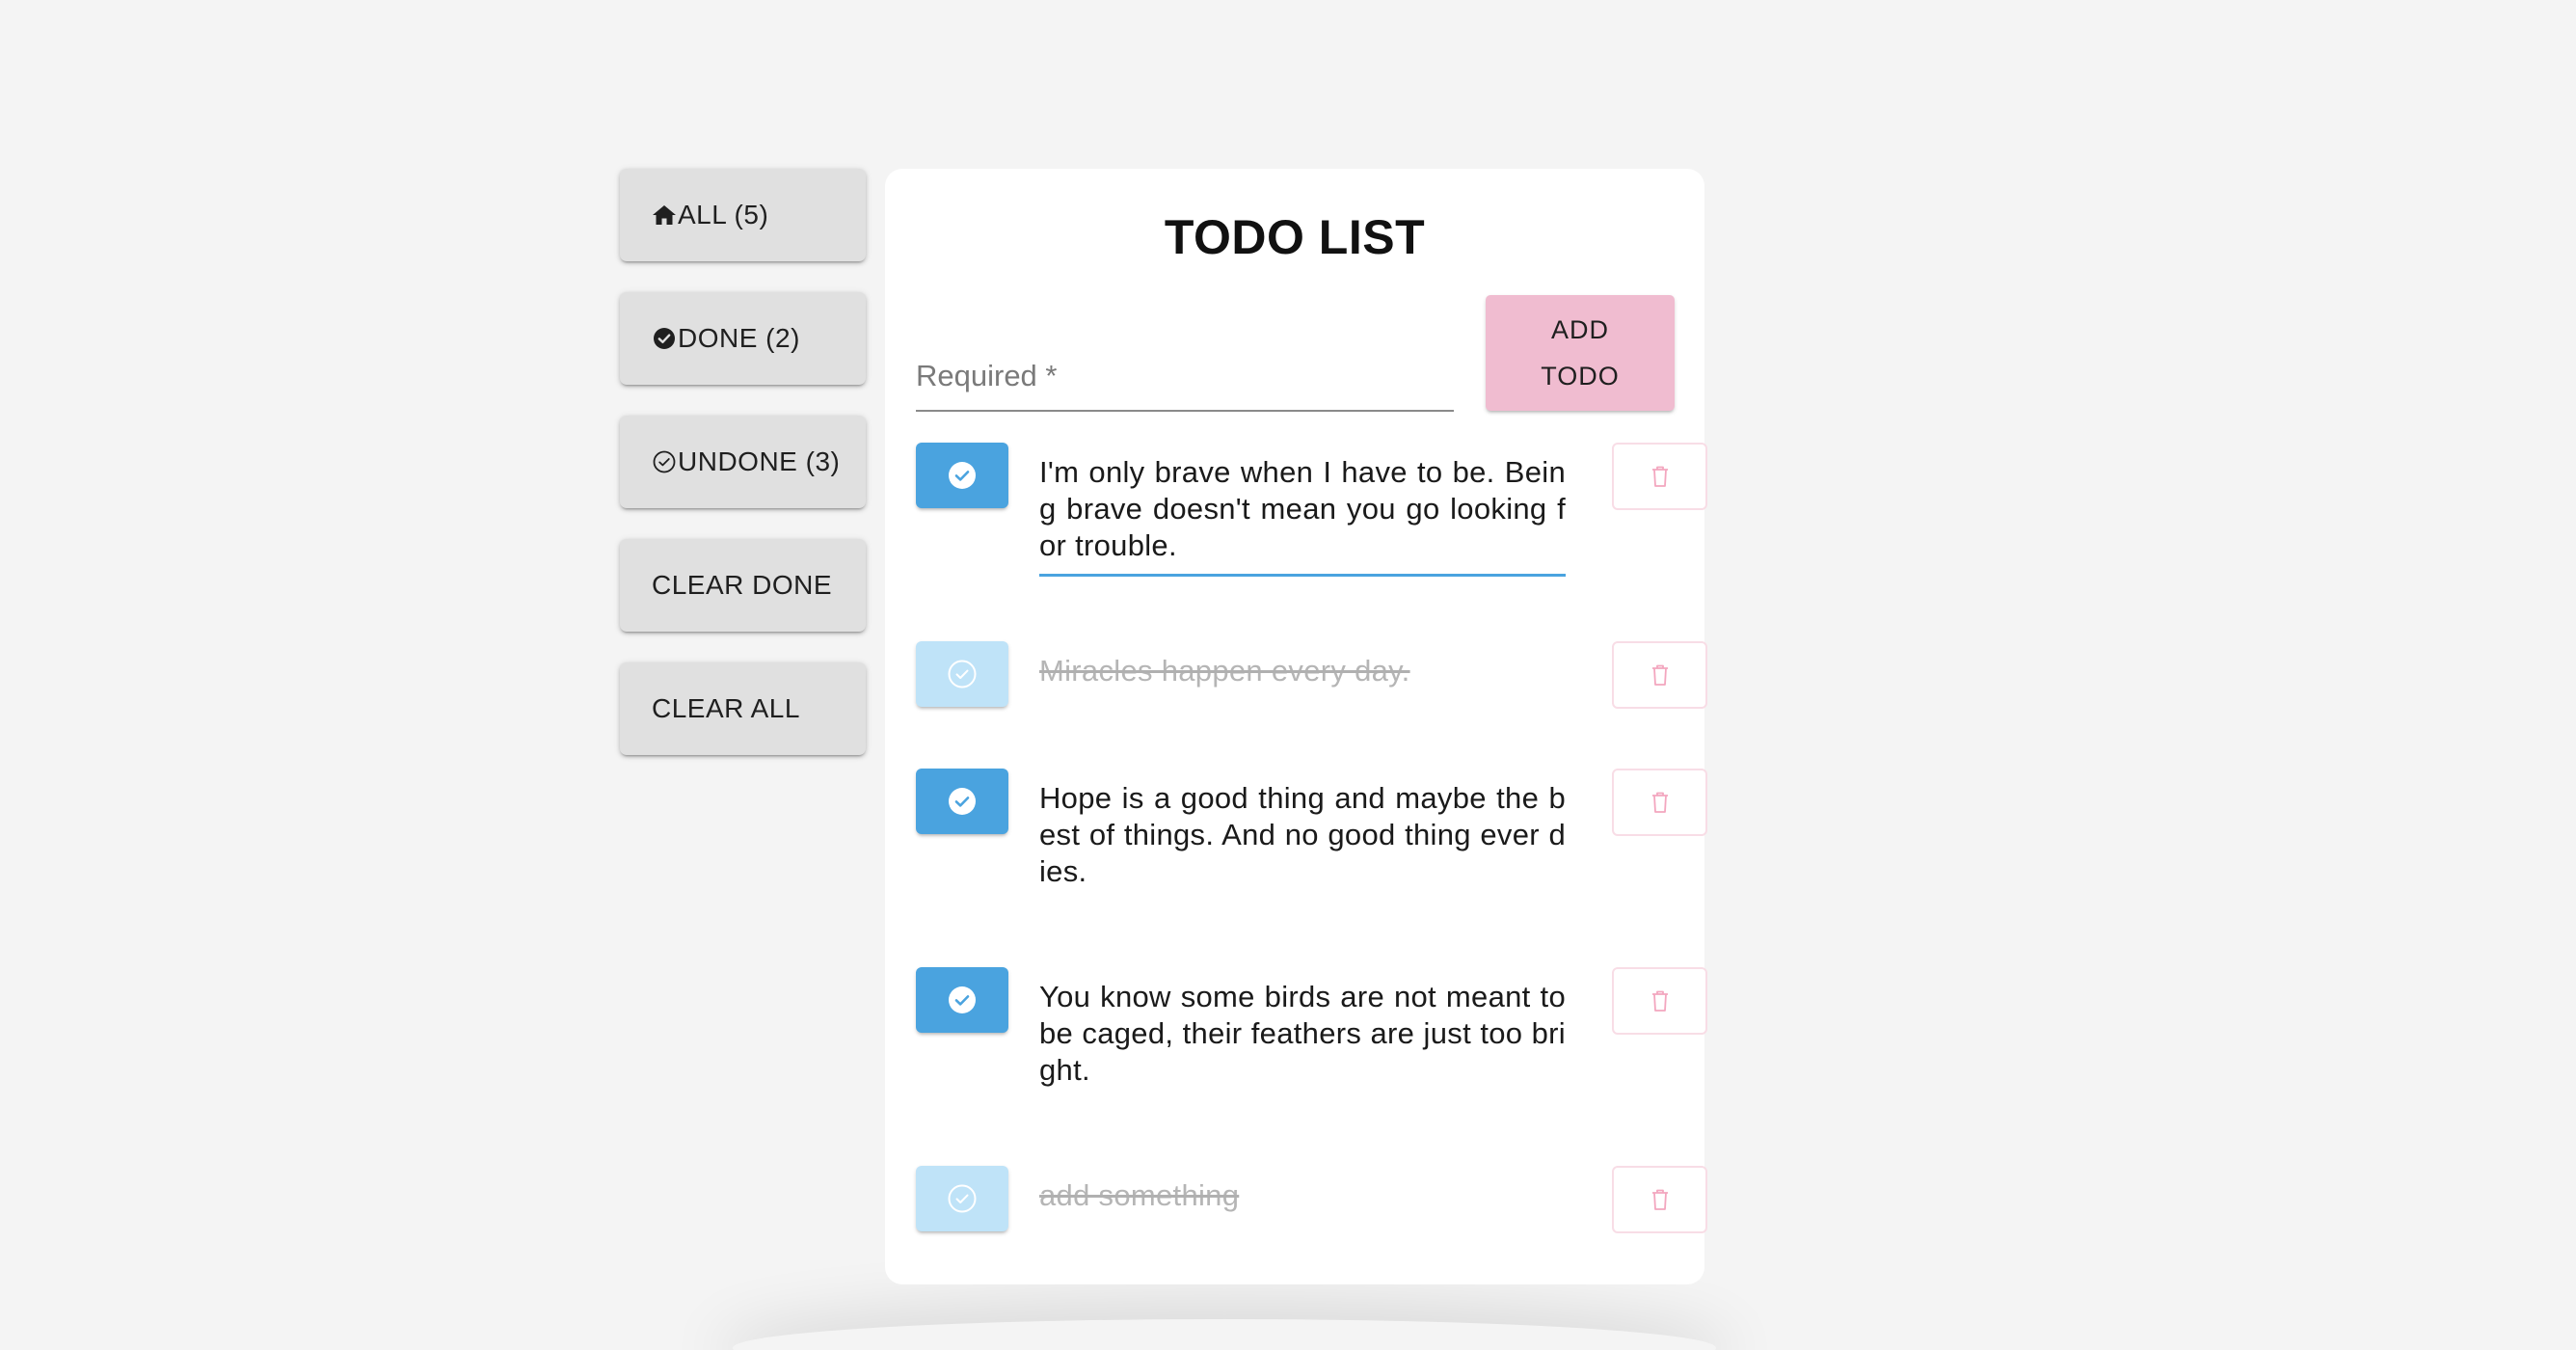 Image resolution: width=2576 pixels, height=1350 pixels. Describe the element at coordinates (1225, 1334) in the screenshot. I see `footer-shadow` at that location.